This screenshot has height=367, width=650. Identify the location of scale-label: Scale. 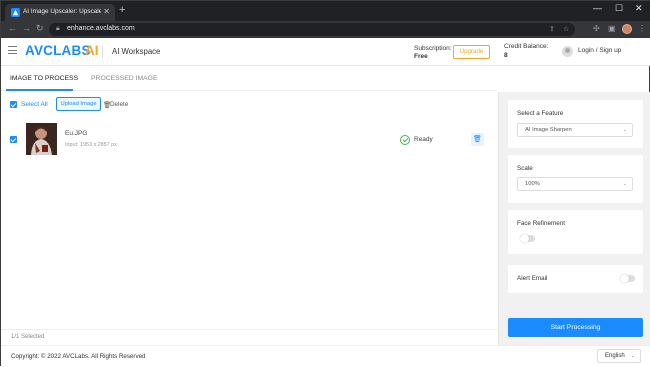
(525, 168).